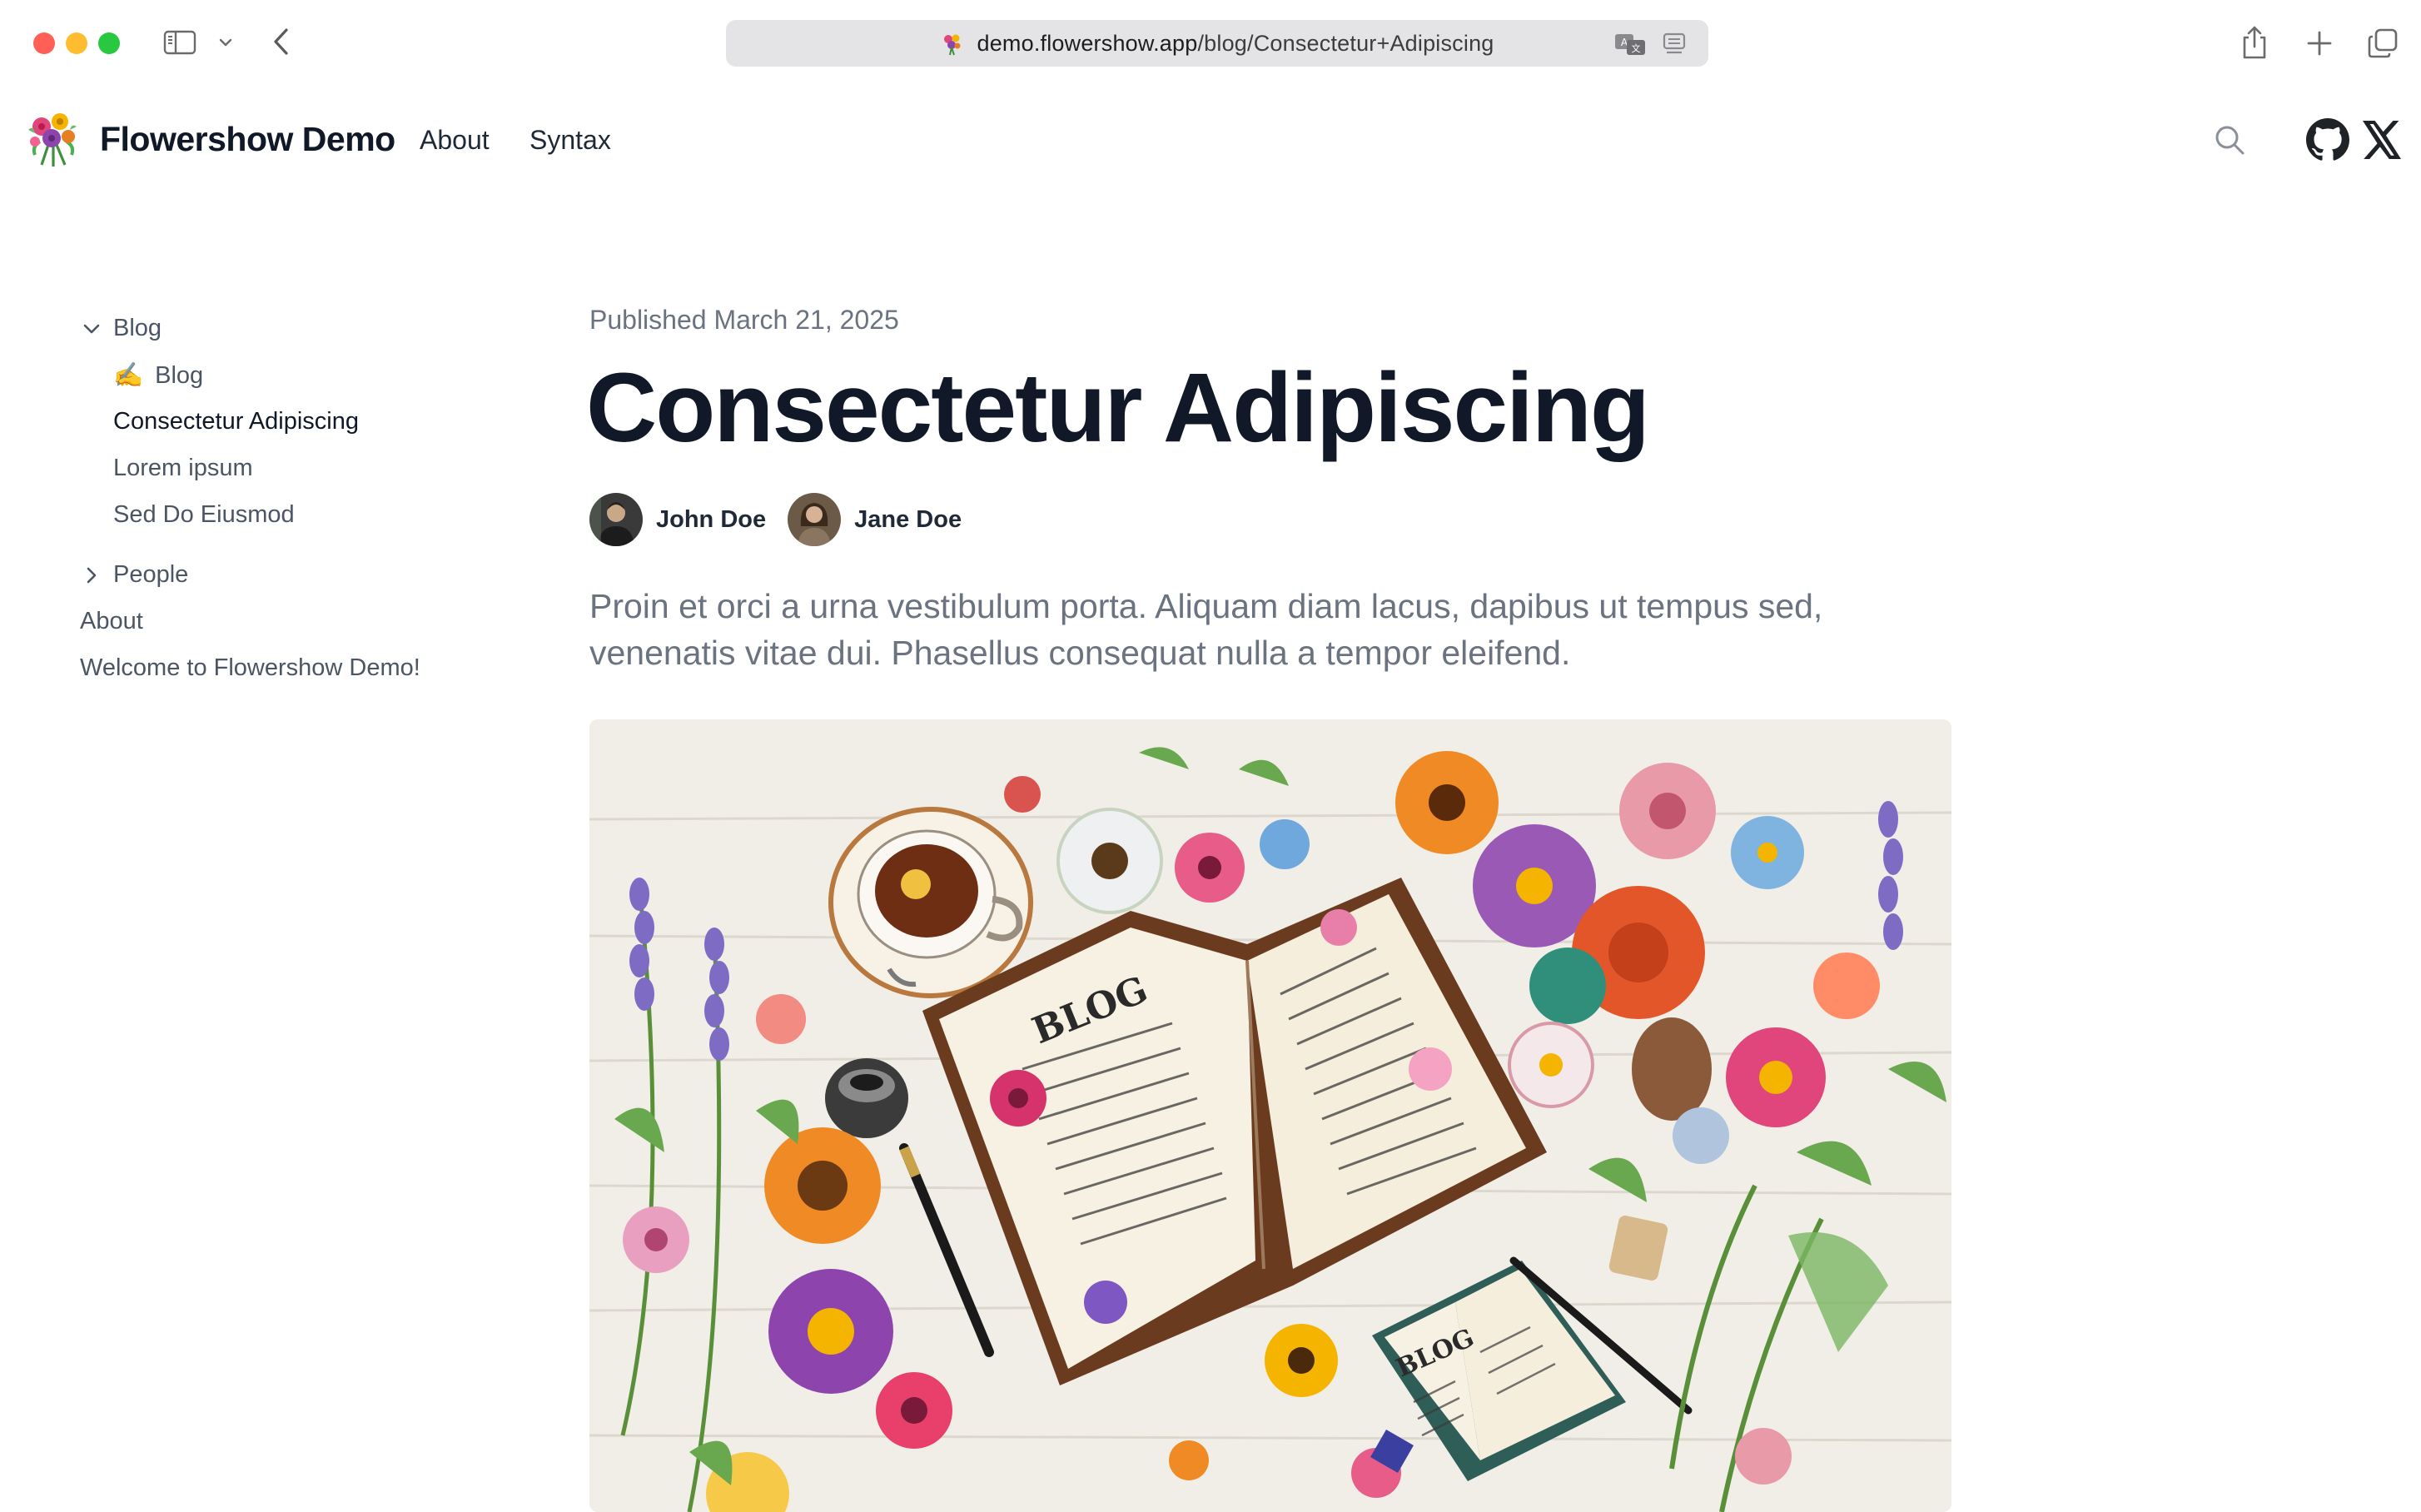 The image size is (2421, 1512). Describe the element at coordinates (455, 141) in the screenshot. I see `nav-about-link: About` at that location.